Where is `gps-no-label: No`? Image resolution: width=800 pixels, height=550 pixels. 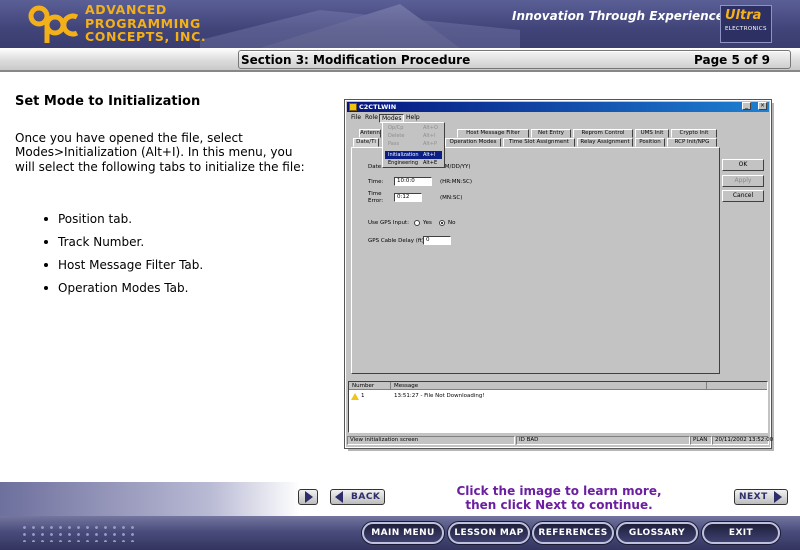
gps-no-label: No is located at coordinates (452, 223).